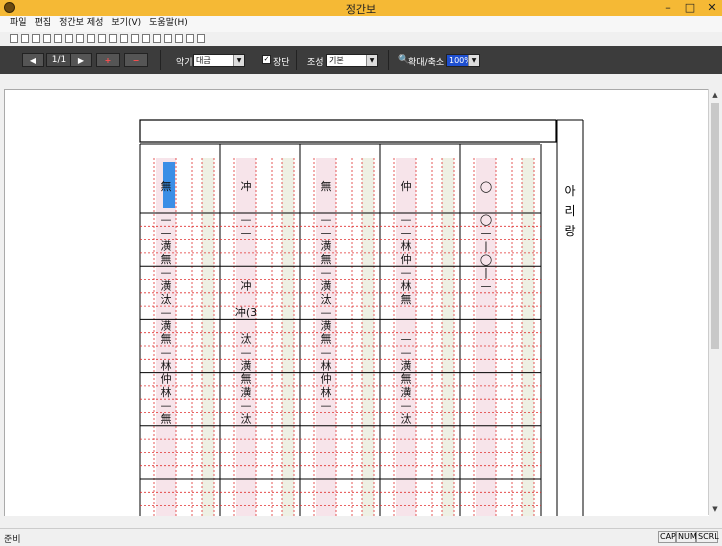 The image size is (722, 546). Describe the element at coordinates (352, 60) in the screenshot. I see `mode-select: 기본 ▼` at that location.